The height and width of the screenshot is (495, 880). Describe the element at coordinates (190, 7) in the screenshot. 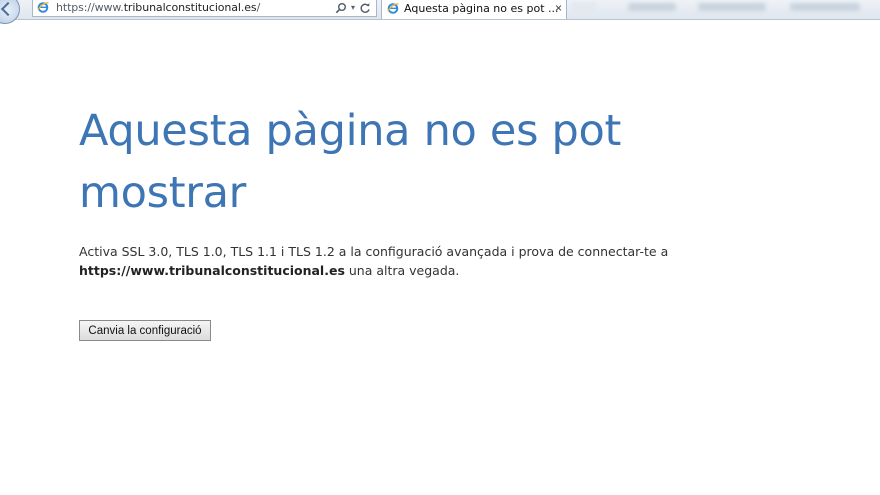

I see `url-domain: tribunalconstitucional.es` at that location.